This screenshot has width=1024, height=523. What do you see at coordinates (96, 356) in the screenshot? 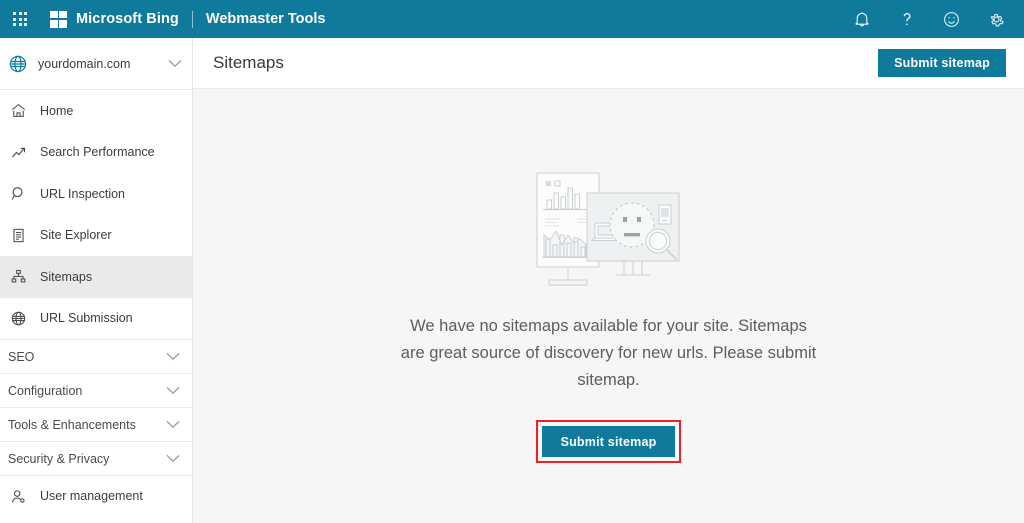
I see `sidebar-group-seo: SEO` at bounding box center [96, 356].